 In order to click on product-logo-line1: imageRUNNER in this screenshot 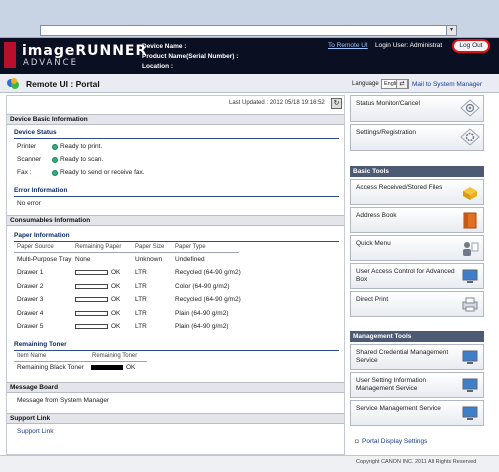, I will do `click(85, 51)`.